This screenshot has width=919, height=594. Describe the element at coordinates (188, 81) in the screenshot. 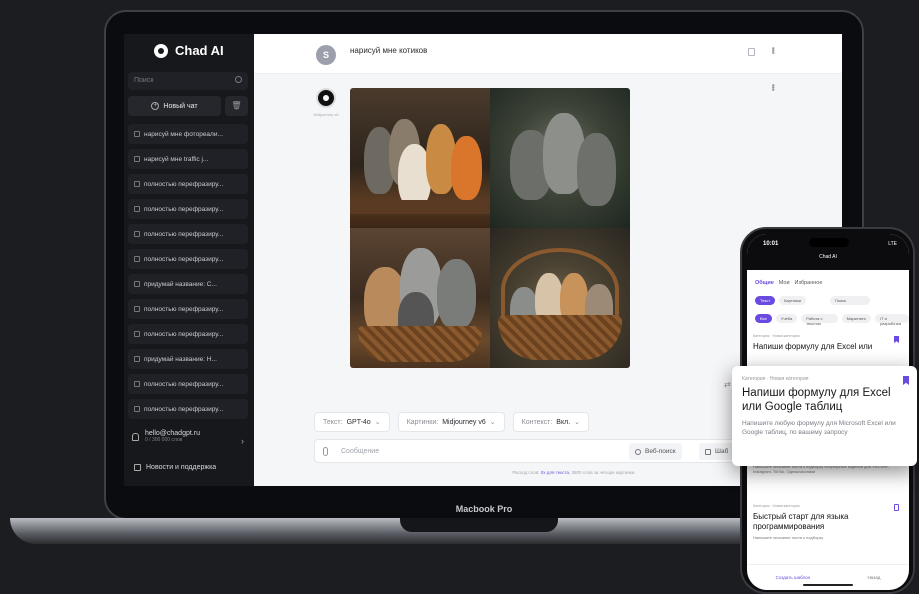

I see `search-input: Поиск` at that location.